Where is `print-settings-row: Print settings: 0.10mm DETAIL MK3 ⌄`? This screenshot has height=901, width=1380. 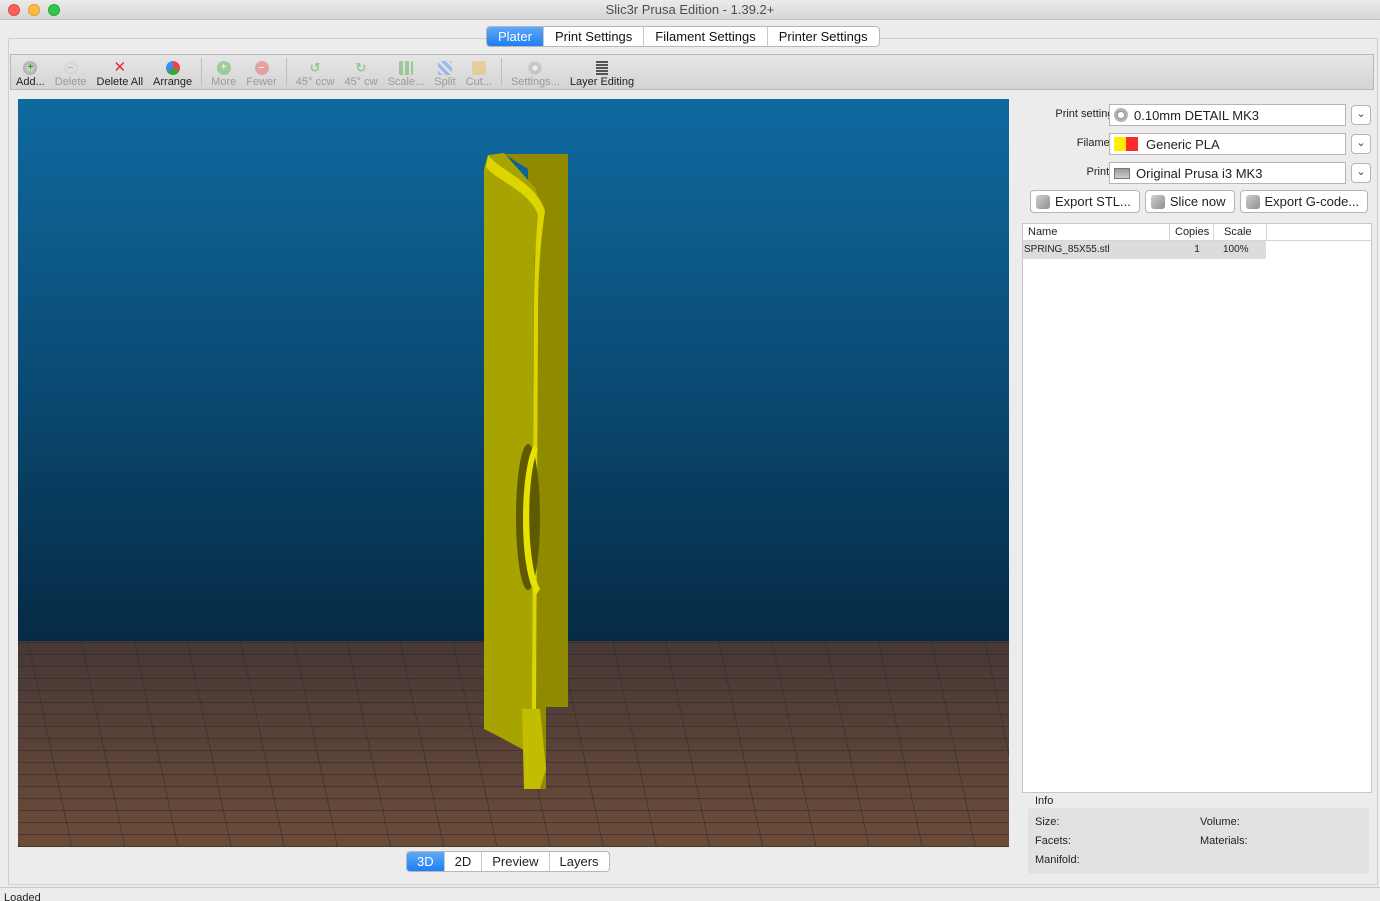
print-settings-row: Print settings: 0.10mm DETAIL MK3 ⌄ is located at coordinates (1198, 115).